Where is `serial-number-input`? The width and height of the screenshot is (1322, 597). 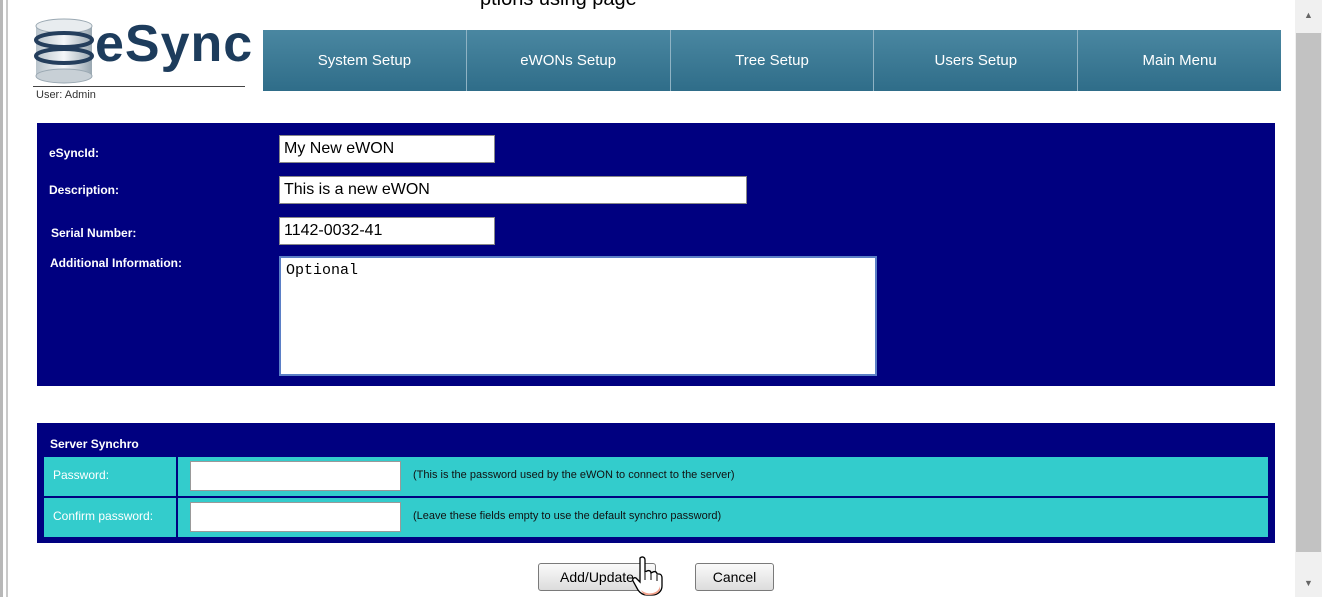
serial-number-input is located at coordinates (387, 231).